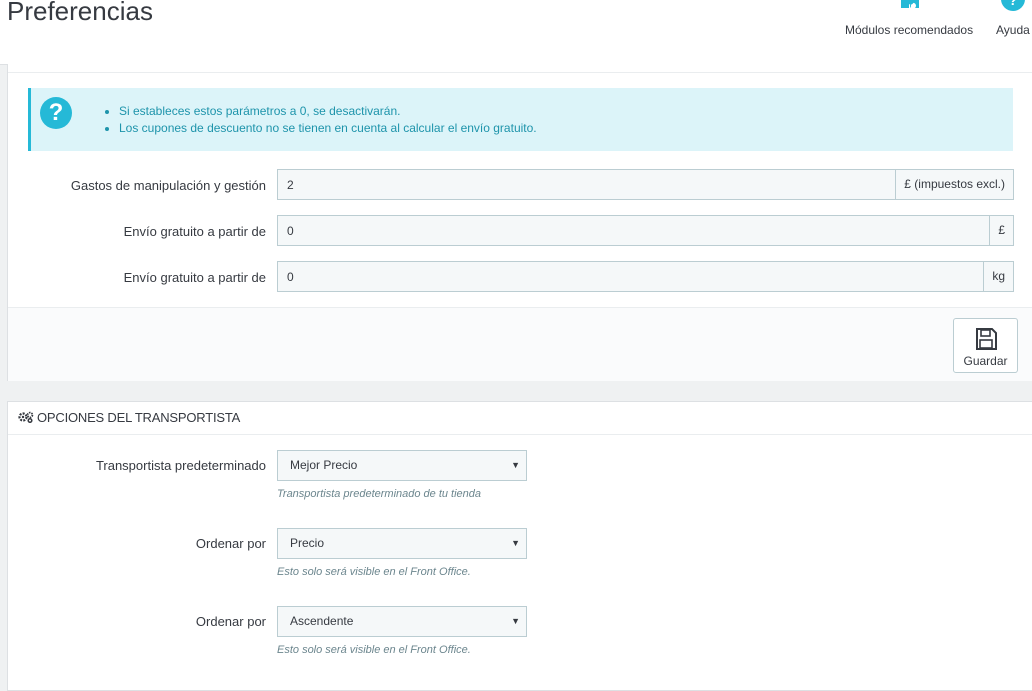  What do you see at coordinates (139, 417) in the screenshot?
I see `panel-title: OPCIONES DEL TRANSPORTISTA` at bounding box center [139, 417].